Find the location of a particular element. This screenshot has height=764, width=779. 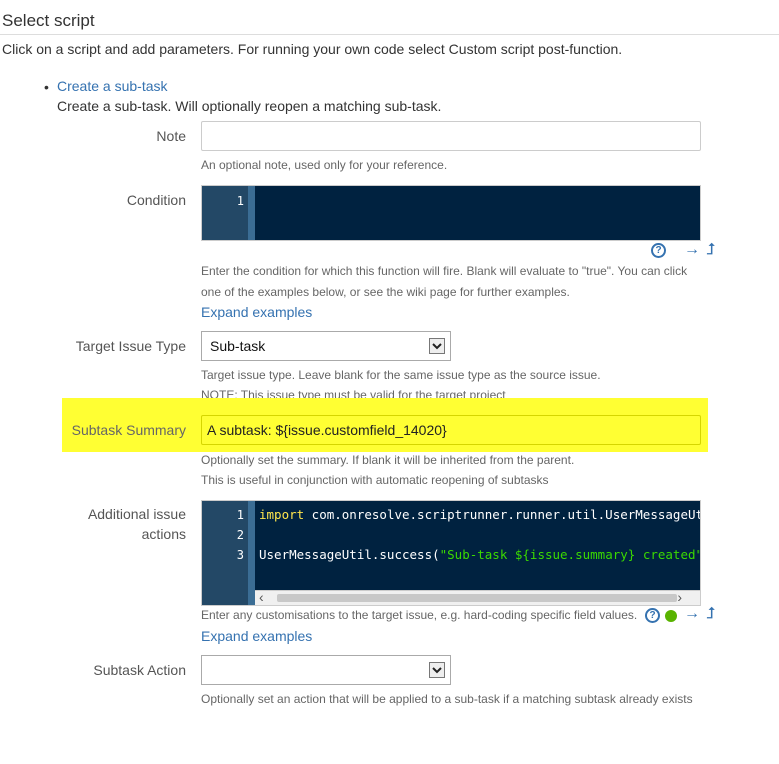

condition-help-icon: ? is located at coordinates (658, 250).